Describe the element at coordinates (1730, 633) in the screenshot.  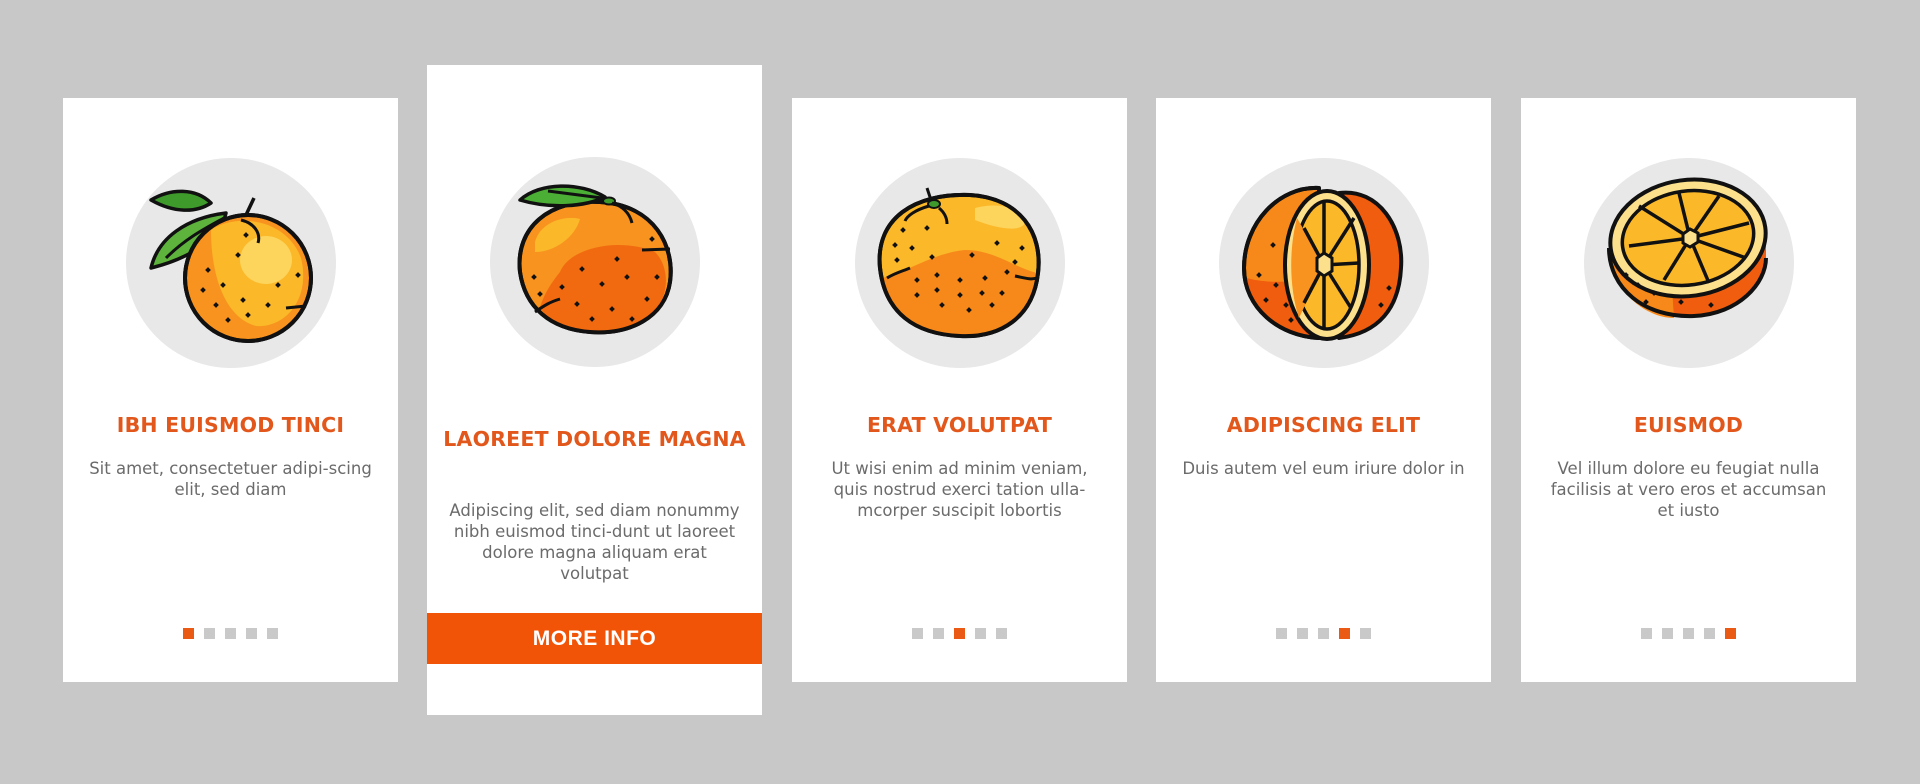
I see `page-dot-5-active` at that location.